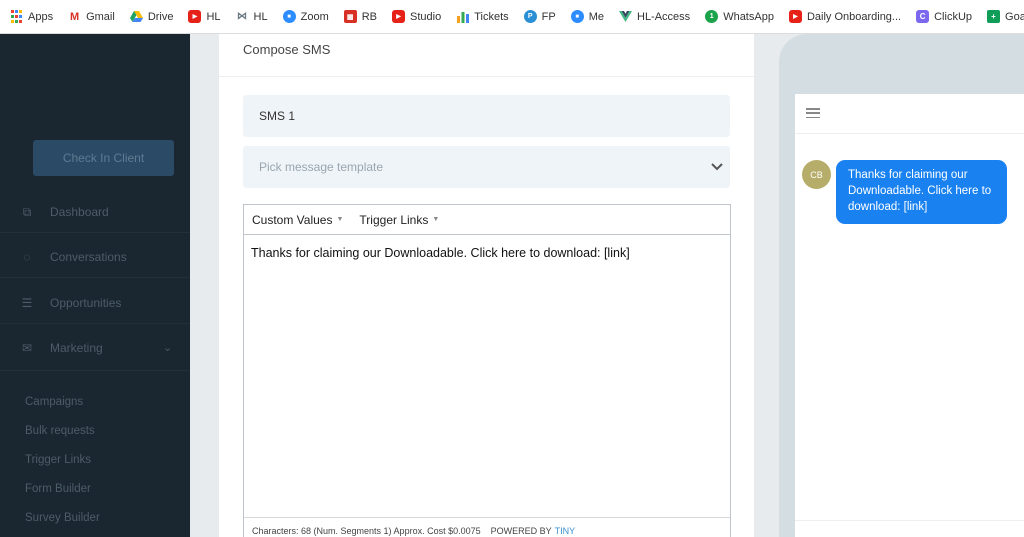  Describe the element at coordinates (486, 76) in the screenshot. I see `header-divider` at that location.